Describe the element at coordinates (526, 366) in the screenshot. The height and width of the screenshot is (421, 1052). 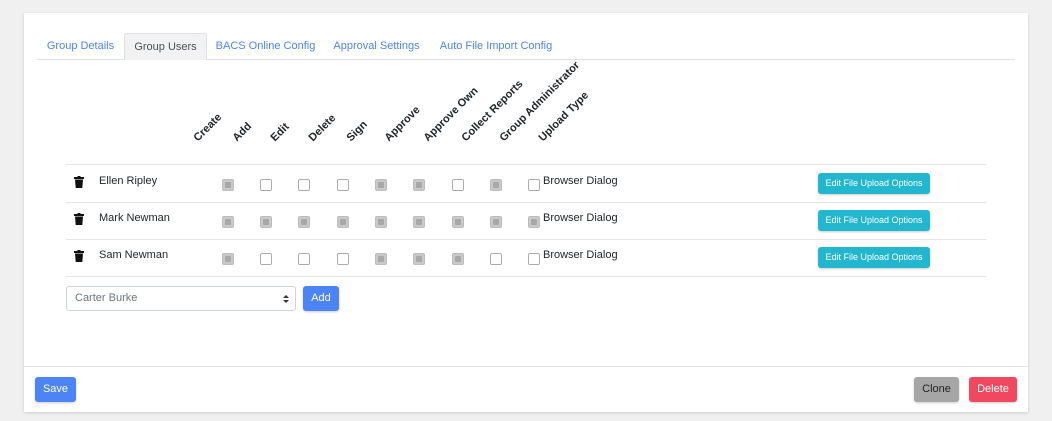
I see `footer-divider` at that location.